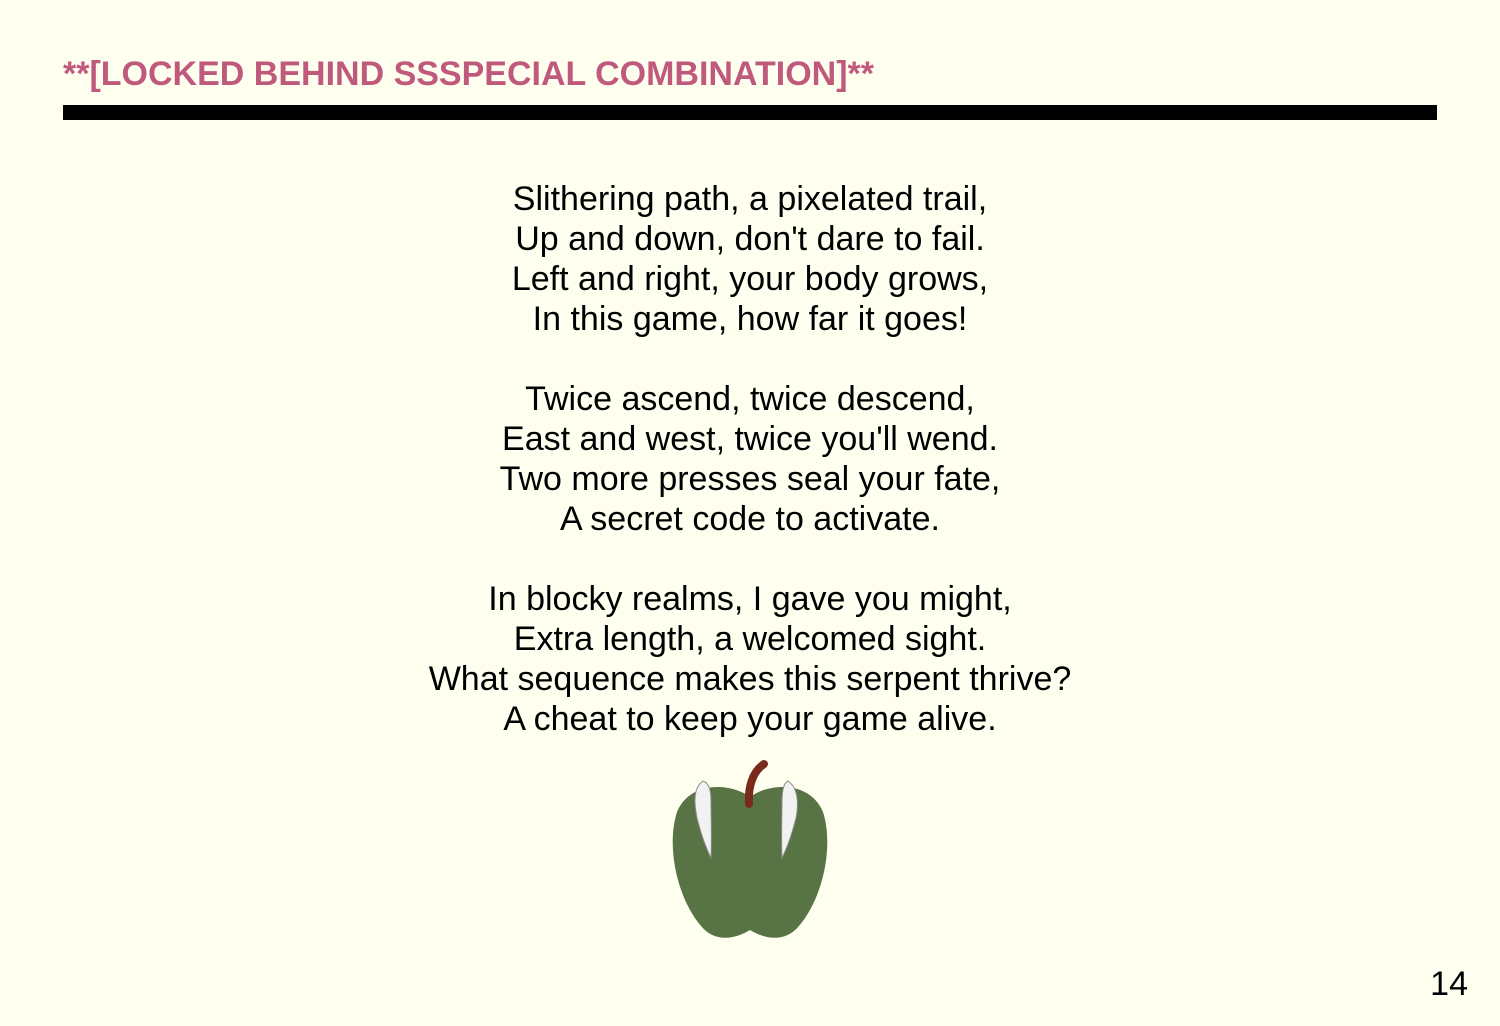  Describe the element at coordinates (750, 112) in the screenshot. I see `heading-divider` at that location.